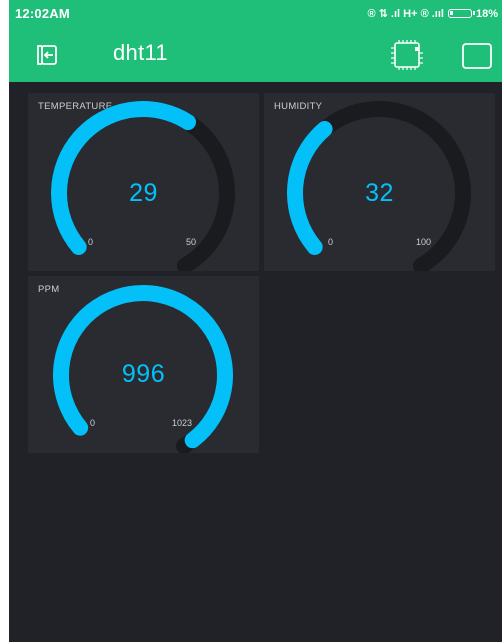  Describe the element at coordinates (255, 55) in the screenshot. I see `app-bar: dht11` at that location.